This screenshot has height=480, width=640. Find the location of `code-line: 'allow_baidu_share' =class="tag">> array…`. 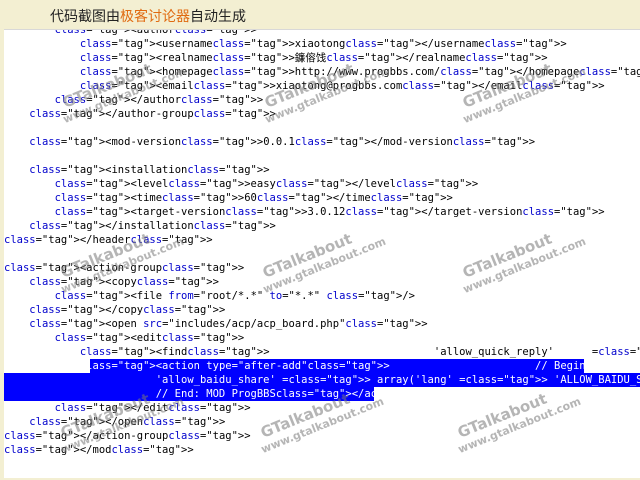

code-line: 'allow_baidu_share' =class="tag">> array… is located at coordinates (322, 380).